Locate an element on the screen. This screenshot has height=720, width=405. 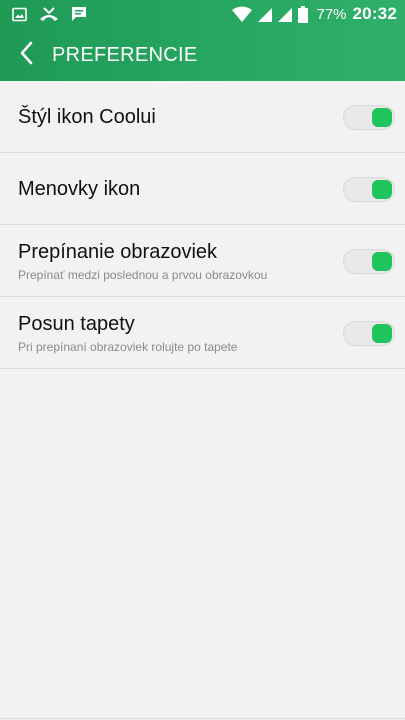
wifi-icon is located at coordinates (242, 14).